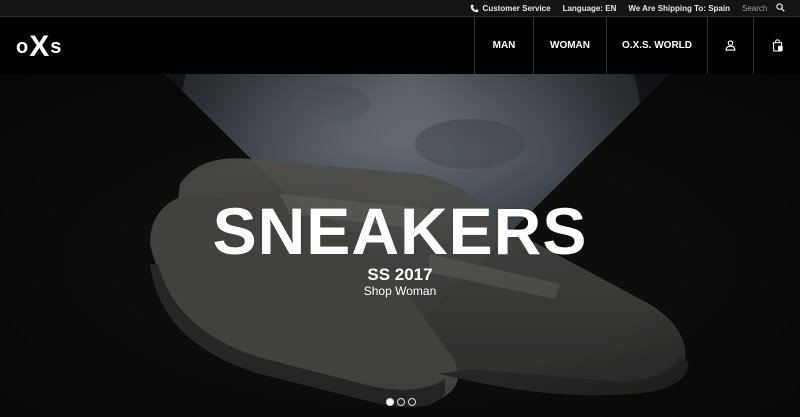 This screenshot has width=800, height=417. I want to click on main-header: o X s MAN WOMAN O.X.S. WORLD, so click(400, 45).